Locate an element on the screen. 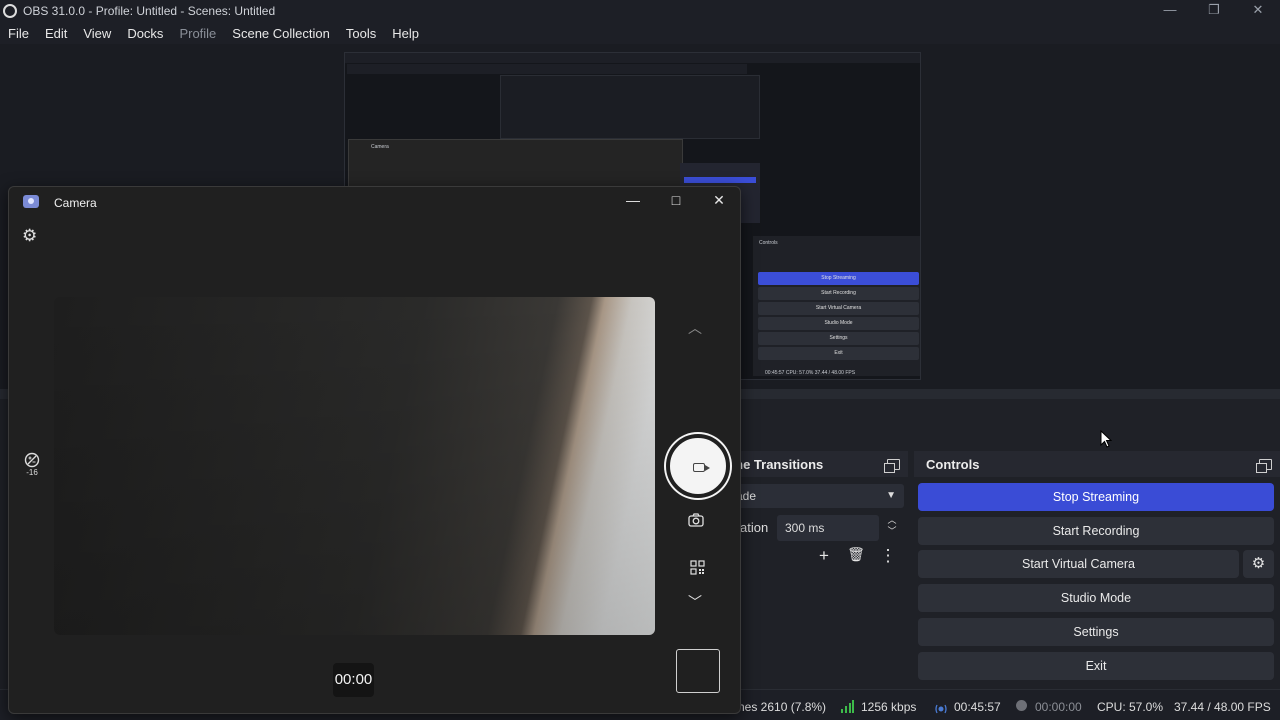 This screenshot has height=720, width=1280. camera-minimize-button: — is located at coordinates (633, 200).